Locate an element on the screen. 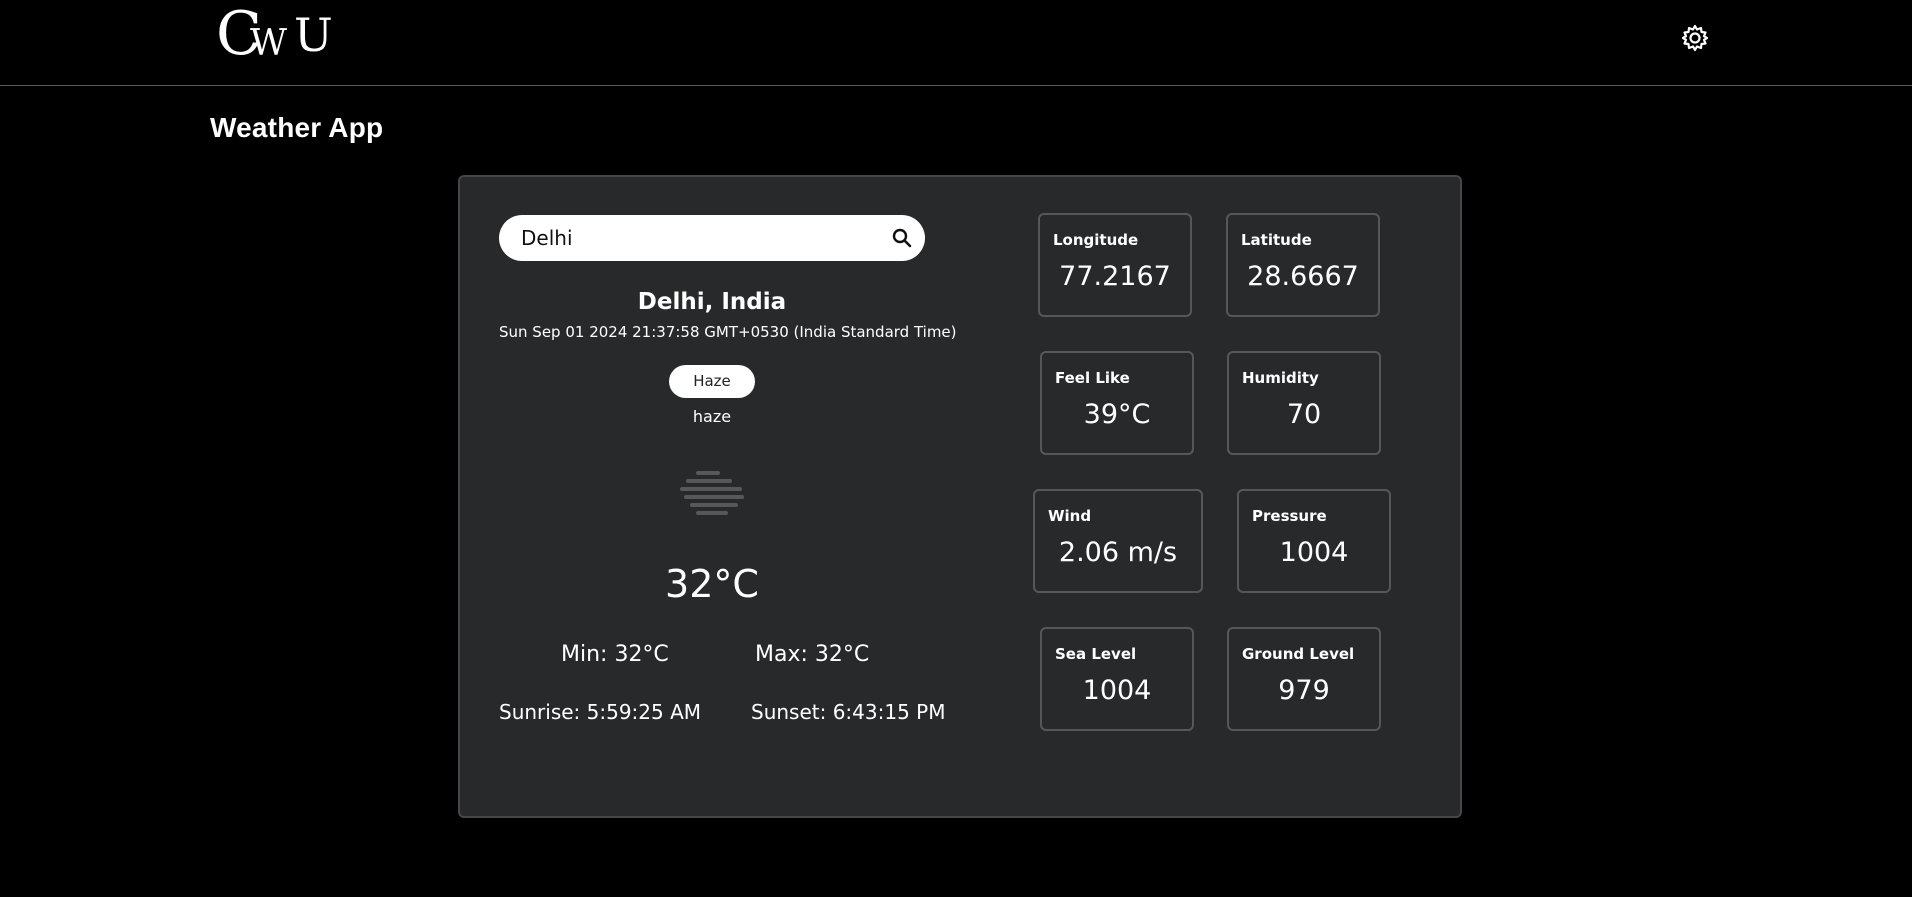 This screenshot has width=1912, height=897. stat-longitude: Longitude 77.2167 is located at coordinates (1115, 265).